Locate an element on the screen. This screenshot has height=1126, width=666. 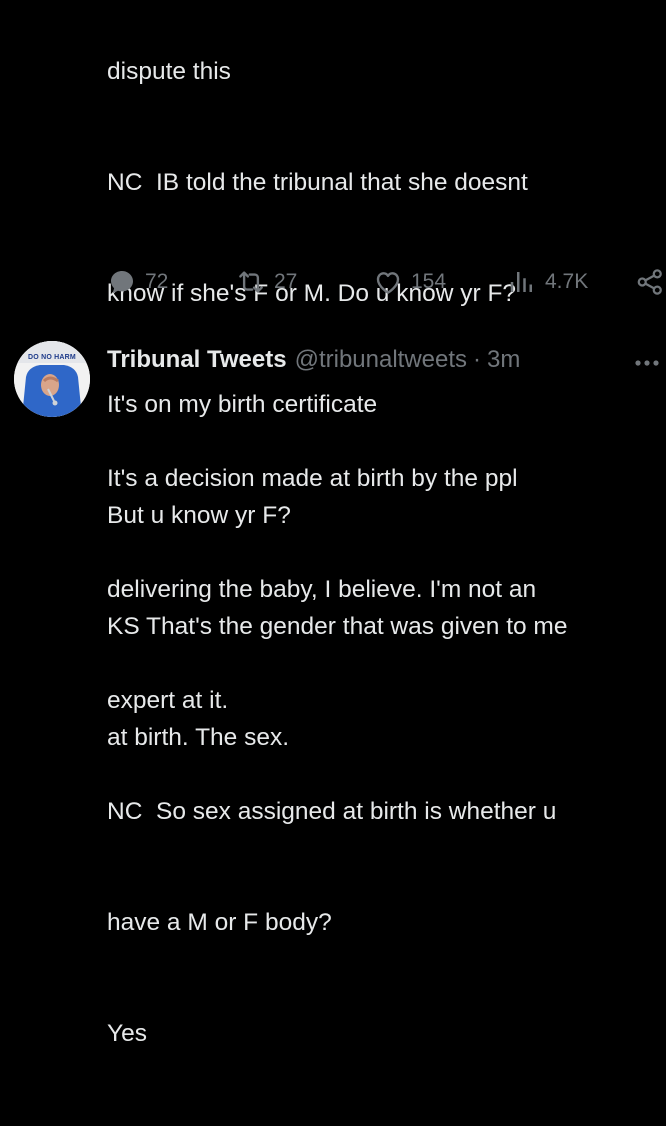
reply-icon is located at coordinates (122, 282).